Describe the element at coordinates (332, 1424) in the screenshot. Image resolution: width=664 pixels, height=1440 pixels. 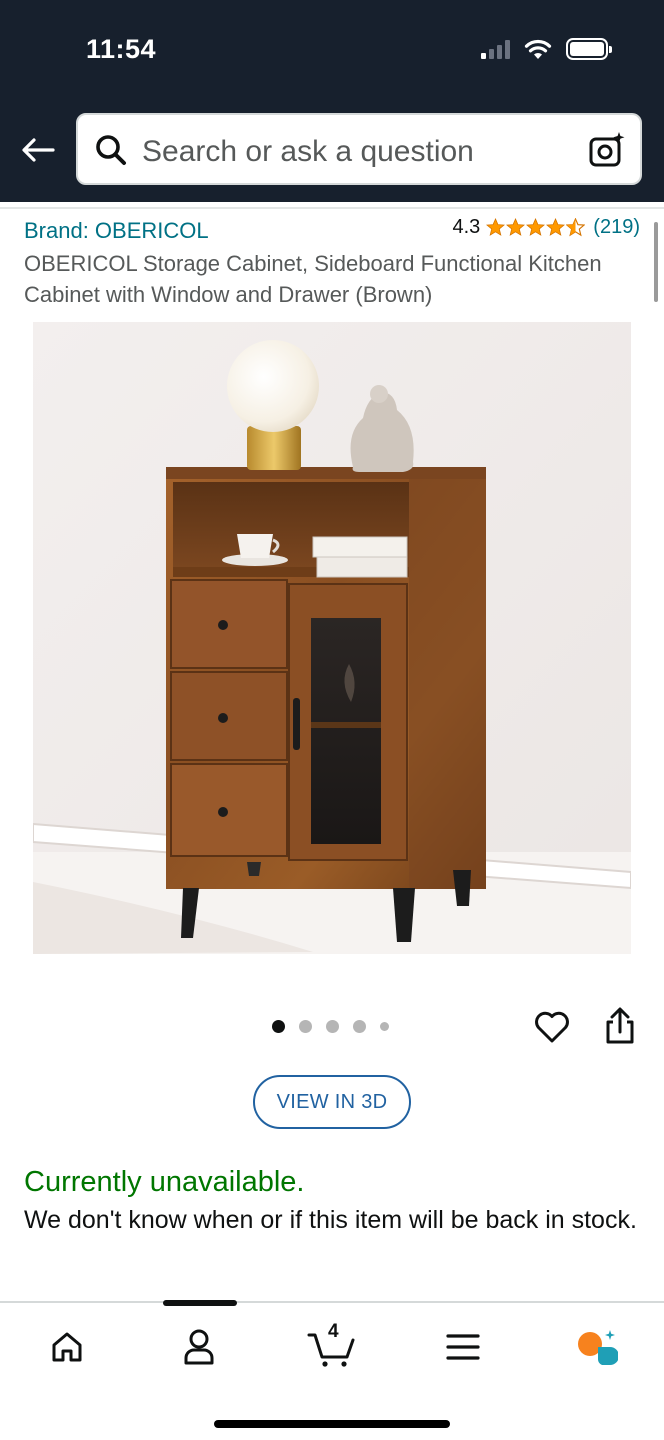
I see `home-indicator-bar` at that location.